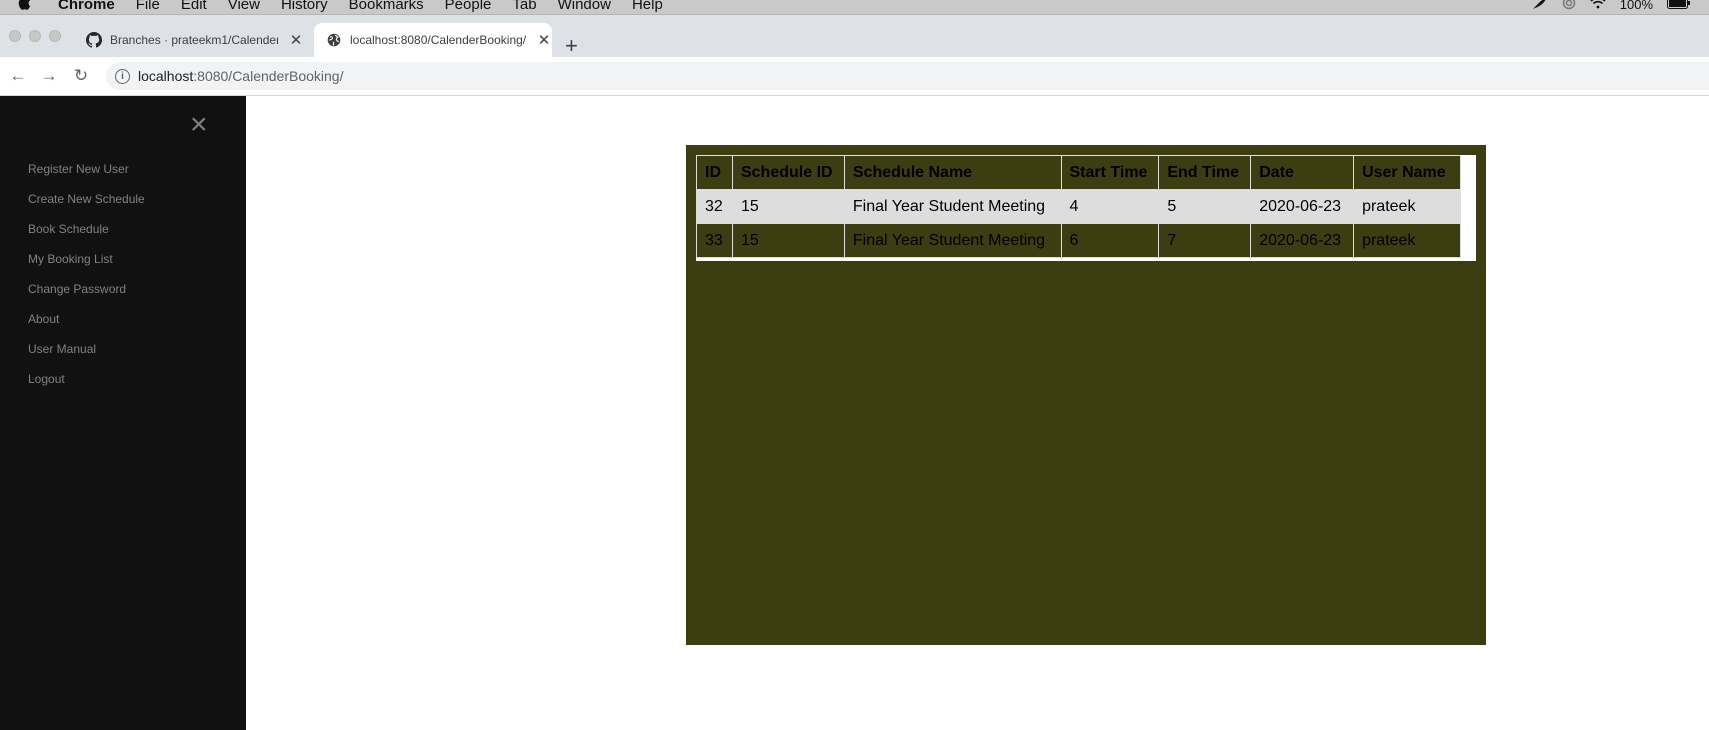 The height and width of the screenshot is (730, 1709). Describe the element at coordinates (81, 76) in the screenshot. I see `reload-icon: ↻` at that location.